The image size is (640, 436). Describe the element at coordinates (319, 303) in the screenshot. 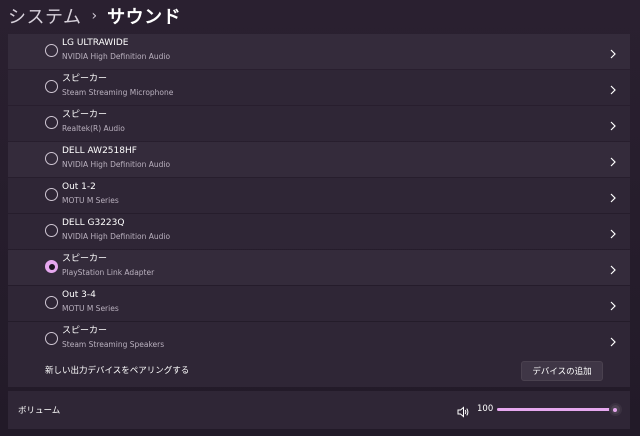

I see `device-row: Out 3-4 MOTU M Series` at that location.